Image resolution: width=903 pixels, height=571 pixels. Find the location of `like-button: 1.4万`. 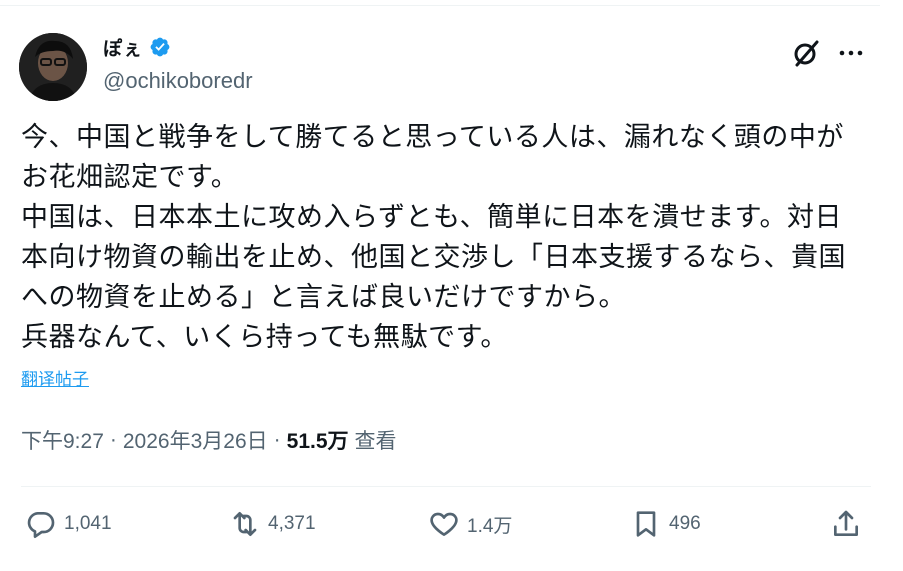

like-button: 1.4万 is located at coordinates (470, 524).